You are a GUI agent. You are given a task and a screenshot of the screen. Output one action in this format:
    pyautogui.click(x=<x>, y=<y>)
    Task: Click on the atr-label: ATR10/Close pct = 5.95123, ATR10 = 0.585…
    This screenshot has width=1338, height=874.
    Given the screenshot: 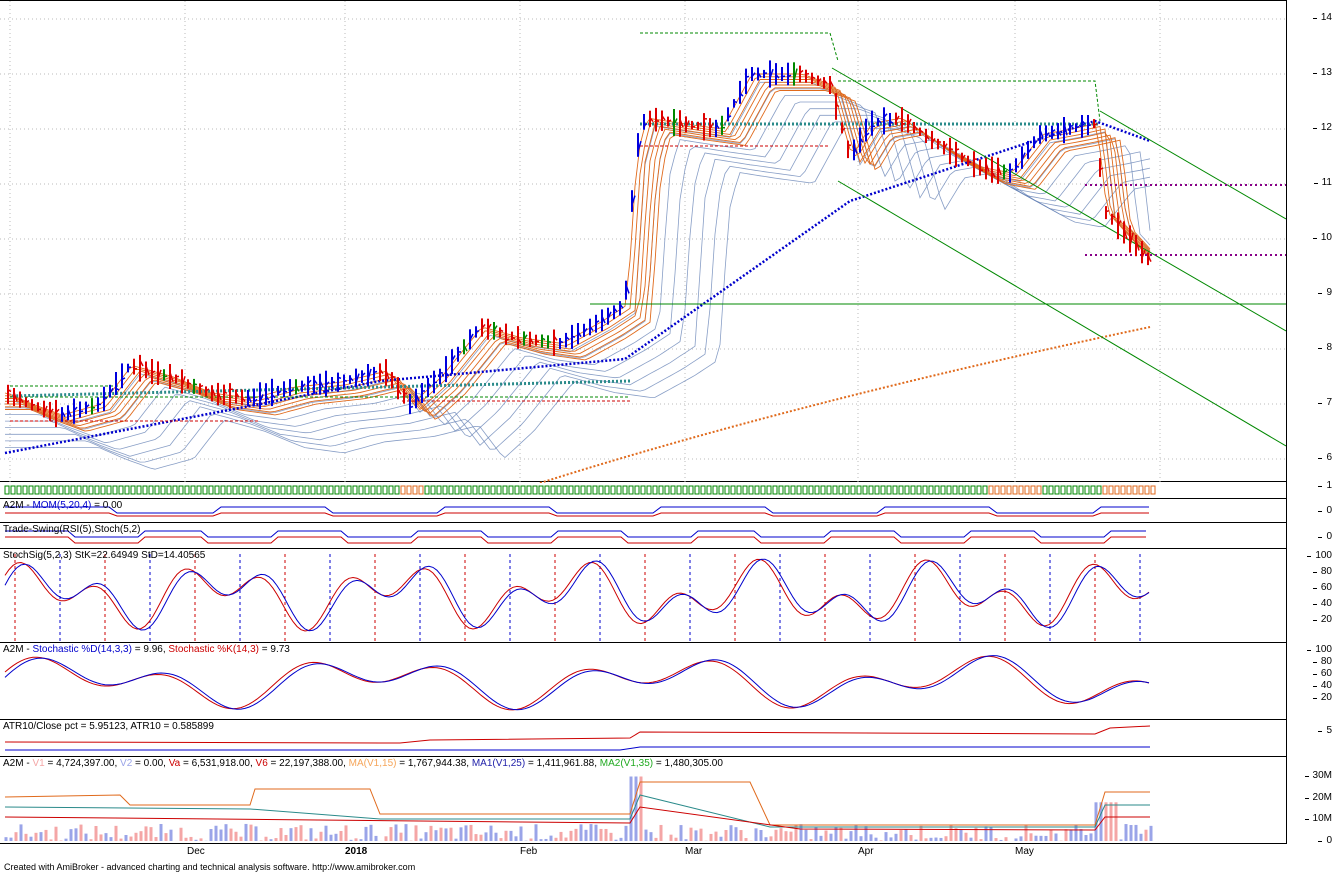 What is the action you would take?
    pyautogui.click(x=108, y=726)
    